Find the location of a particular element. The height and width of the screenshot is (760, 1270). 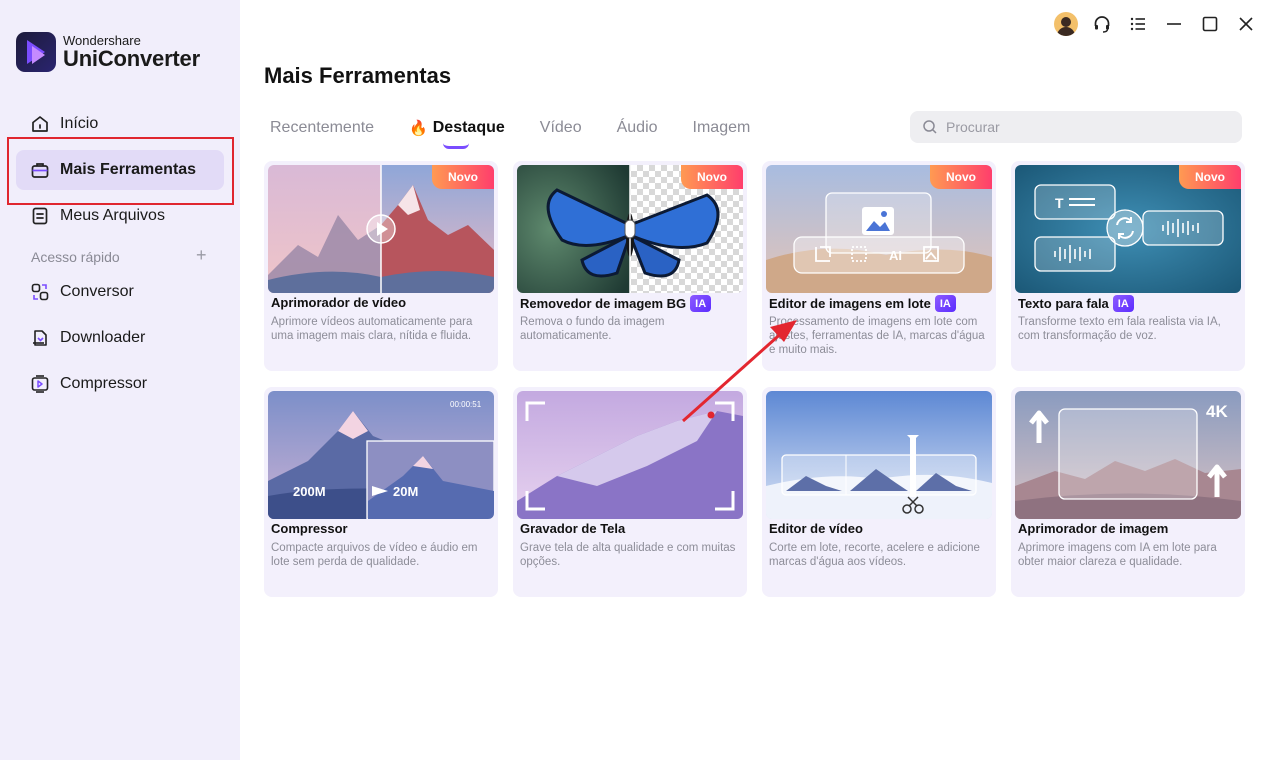

sidebar-item-label: Início is located at coordinates (79, 123).